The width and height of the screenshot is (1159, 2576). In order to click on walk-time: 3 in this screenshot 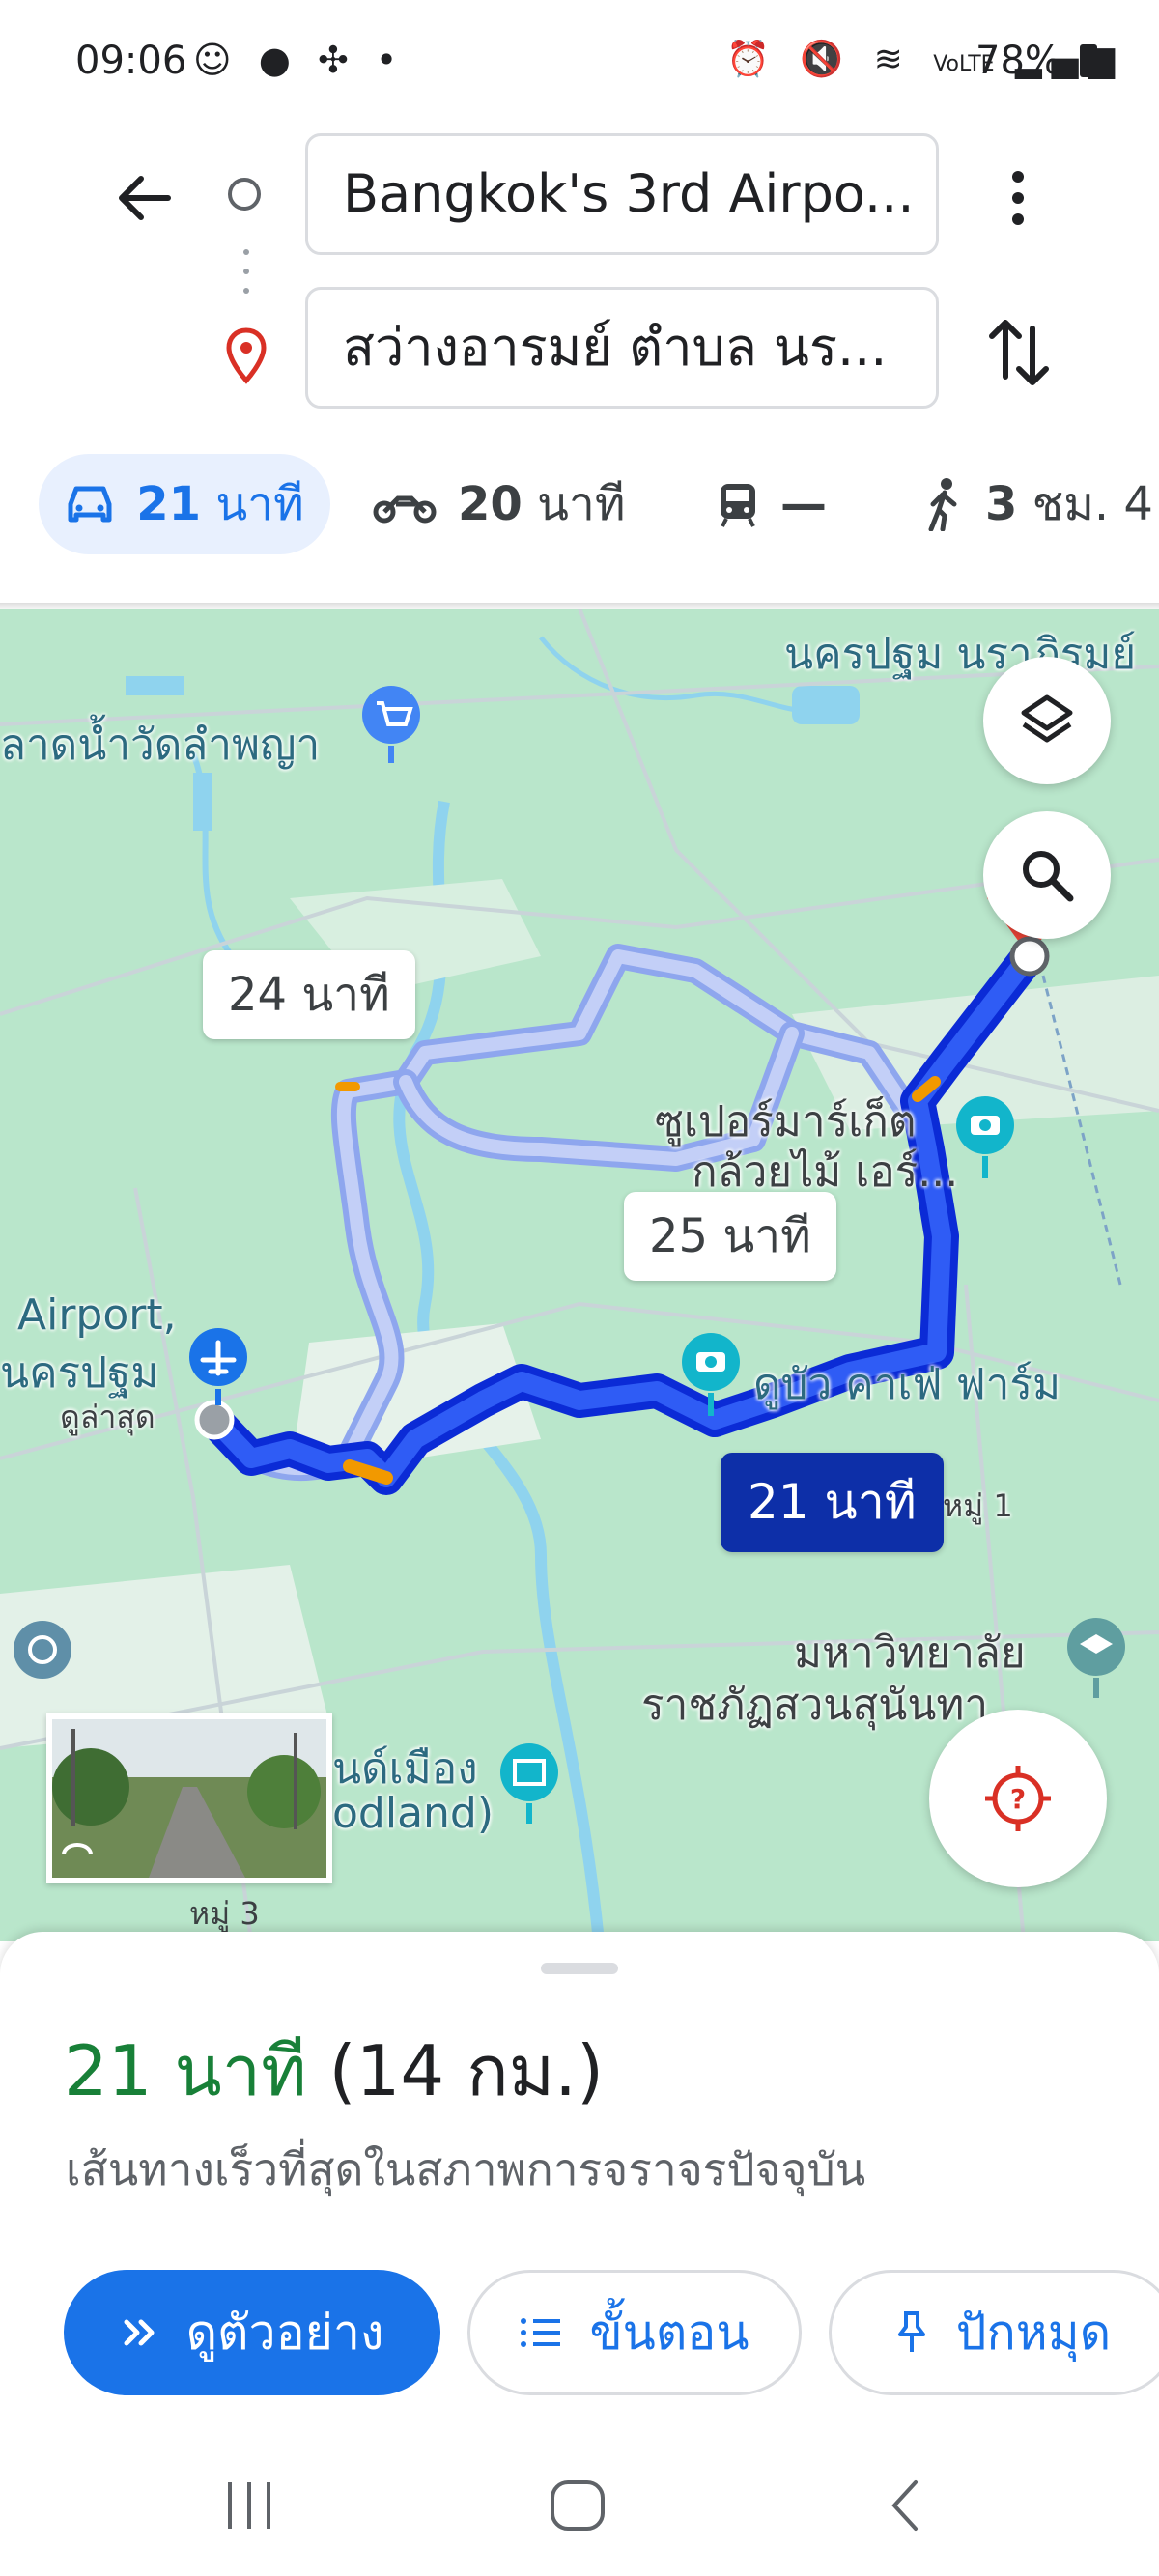, I will do `click(1001, 504)`.